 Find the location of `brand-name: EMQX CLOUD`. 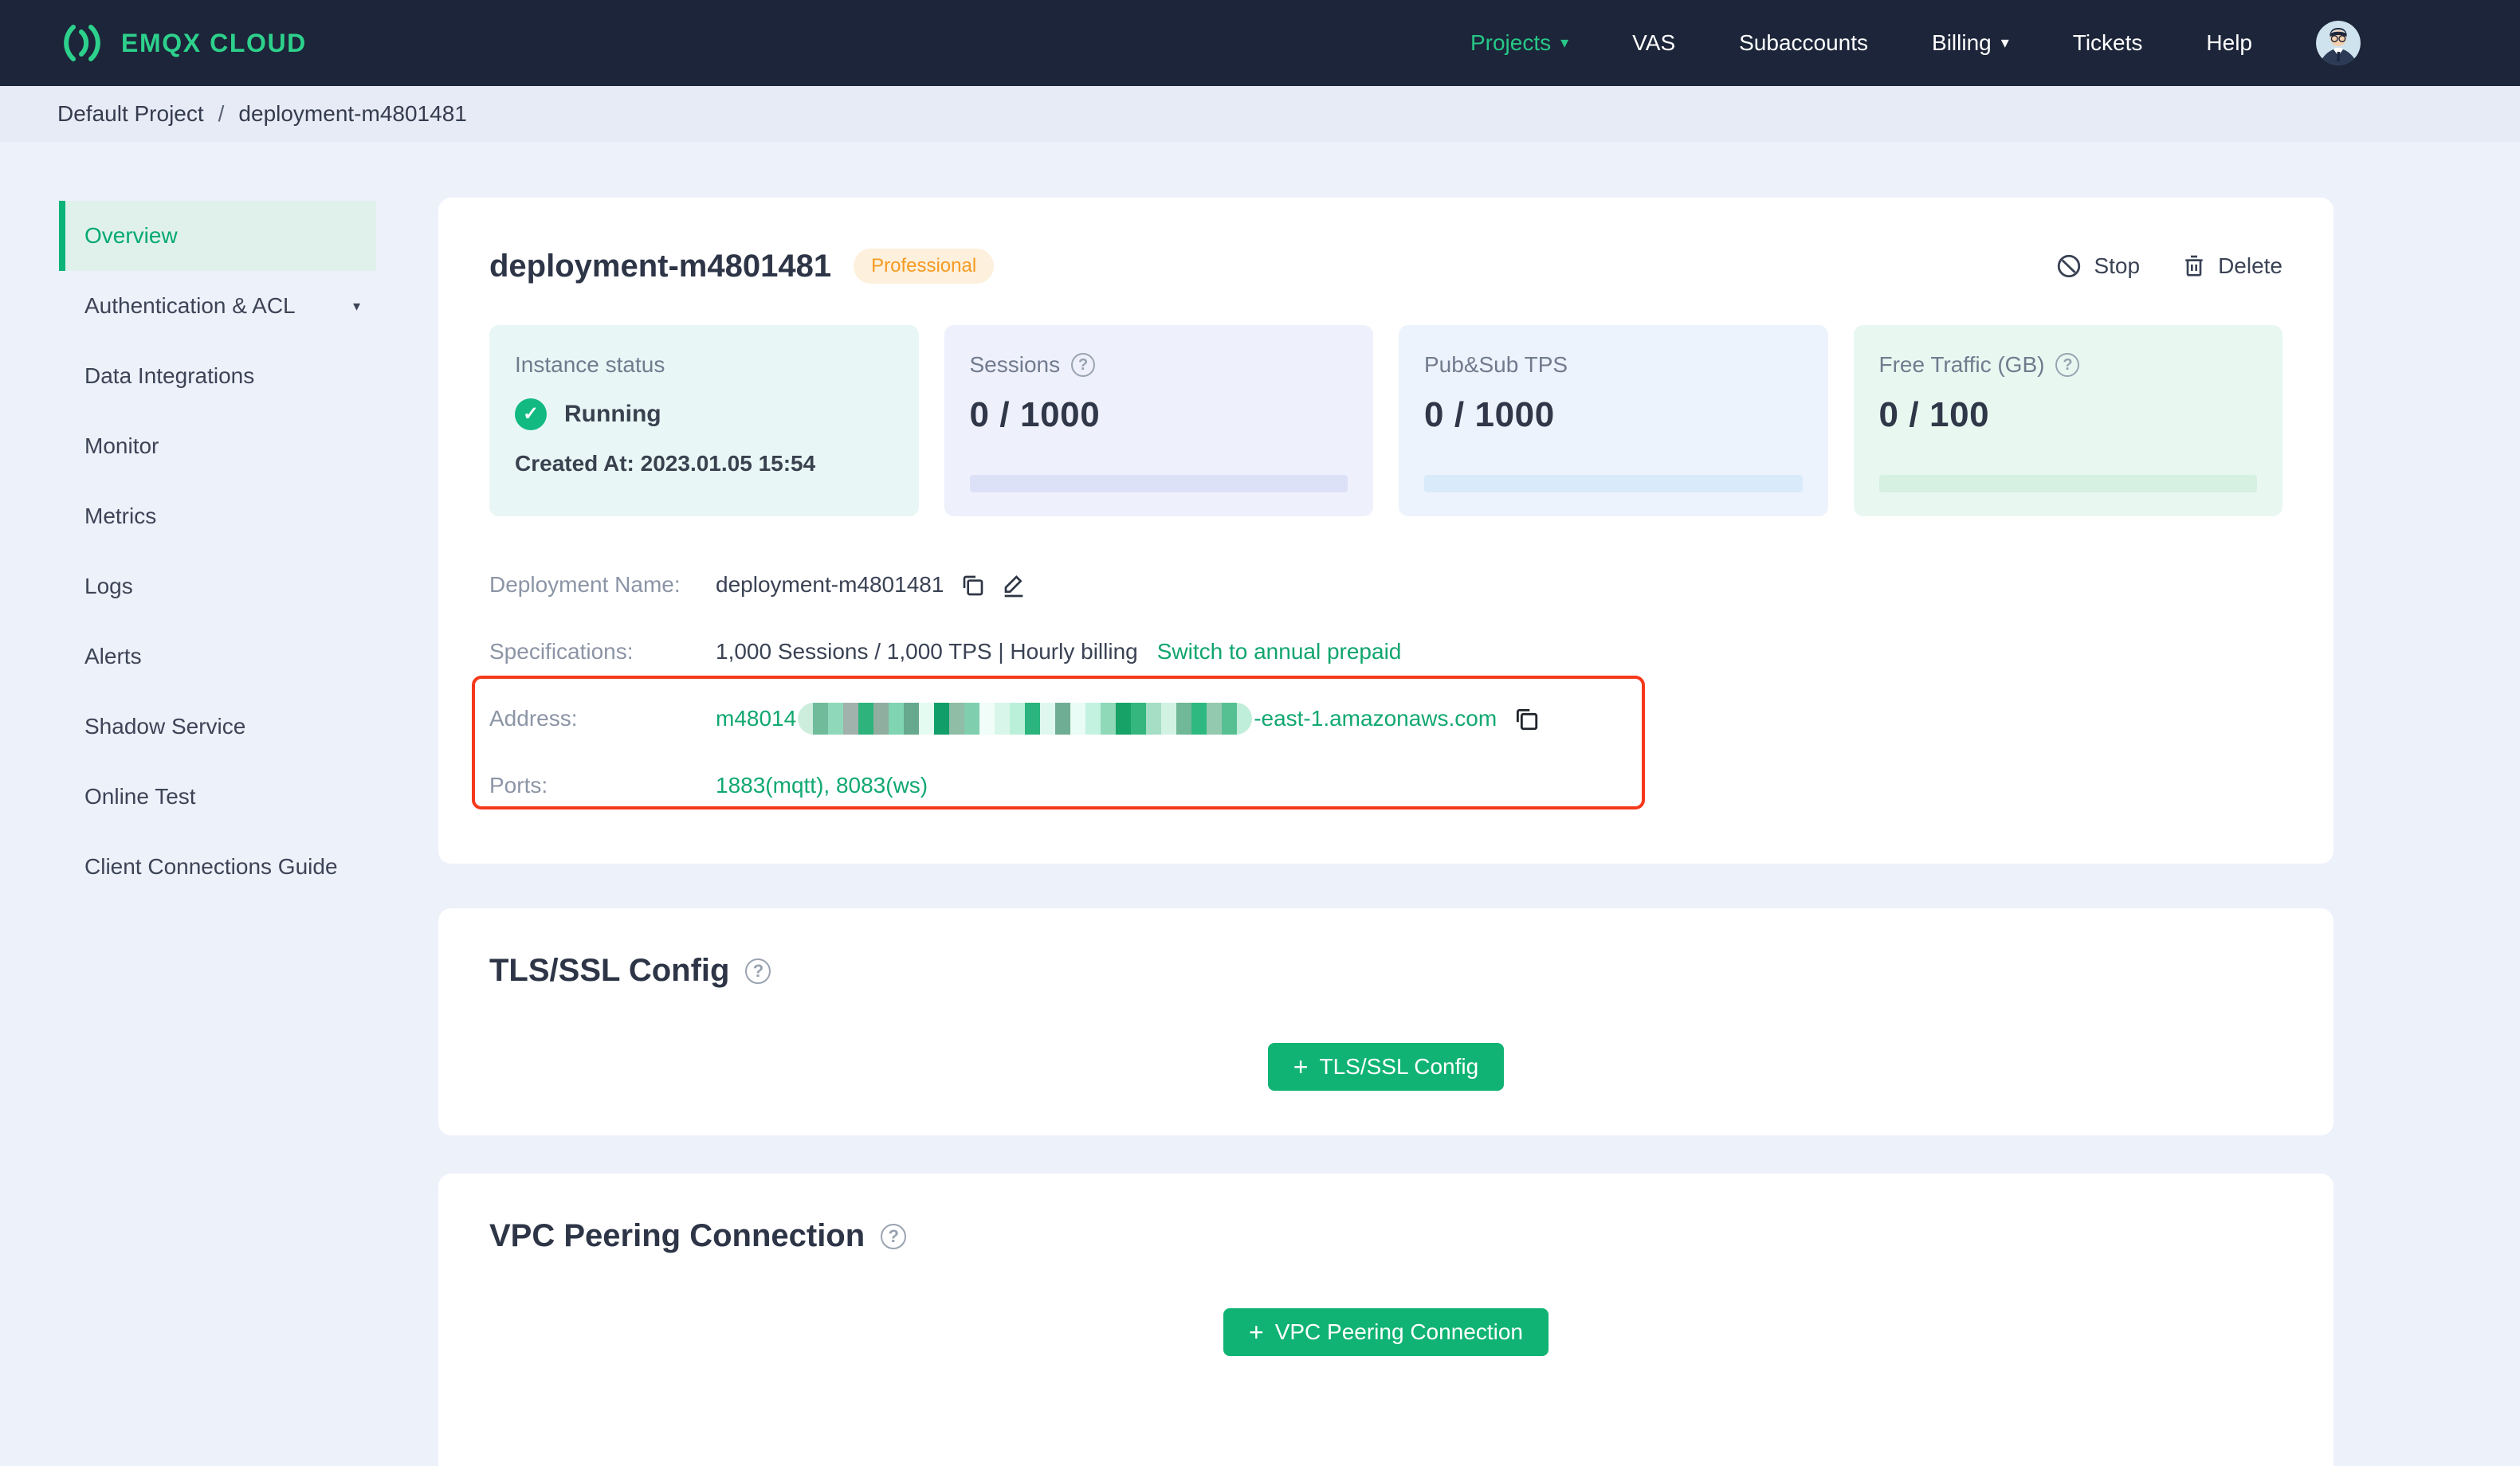

brand-name: EMQX CLOUD is located at coordinates (214, 42).